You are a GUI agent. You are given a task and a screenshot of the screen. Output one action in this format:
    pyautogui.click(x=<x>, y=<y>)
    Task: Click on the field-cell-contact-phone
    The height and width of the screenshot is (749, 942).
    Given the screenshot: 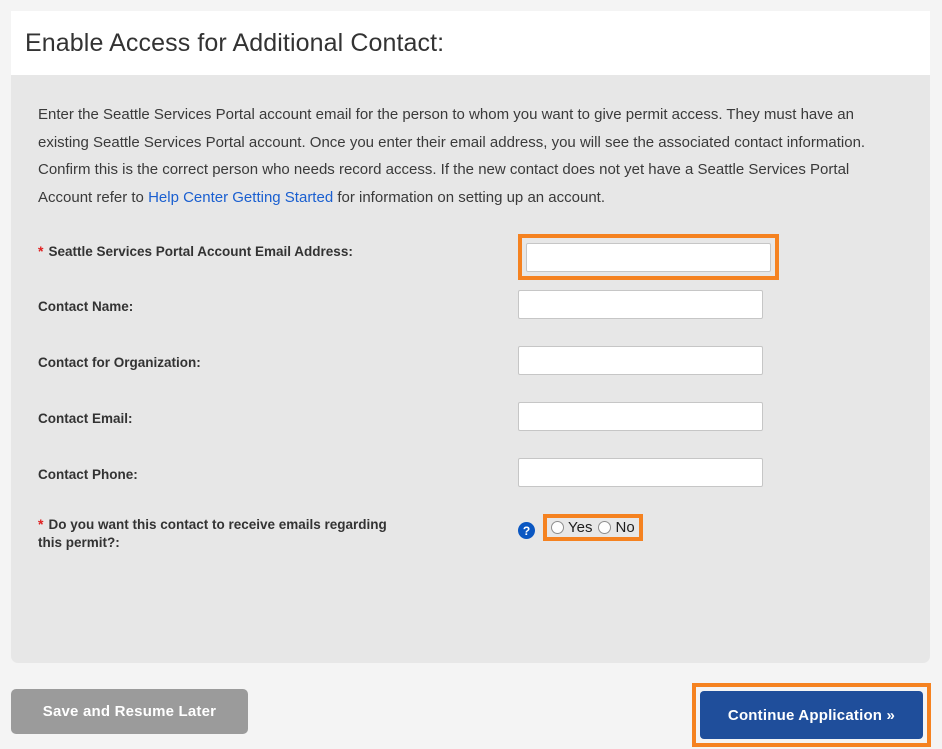 What is the action you would take?
    pyautogui.click(x=710, y=472)
    